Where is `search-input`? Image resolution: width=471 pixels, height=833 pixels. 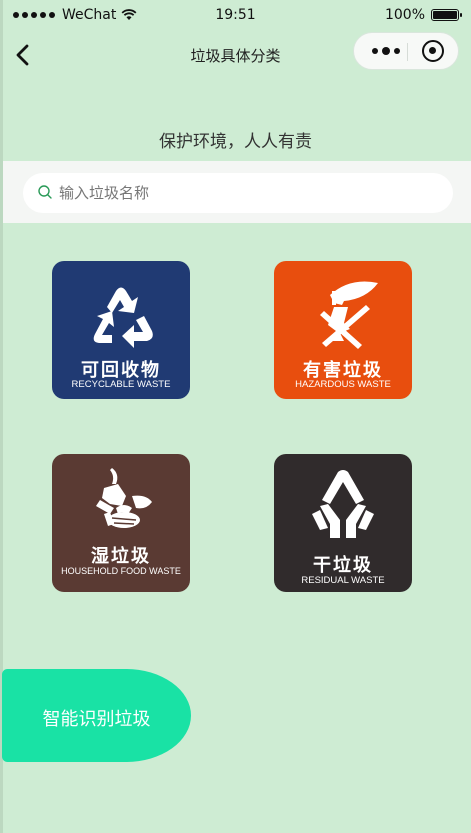 search-input is located at coordinates (249, 193).